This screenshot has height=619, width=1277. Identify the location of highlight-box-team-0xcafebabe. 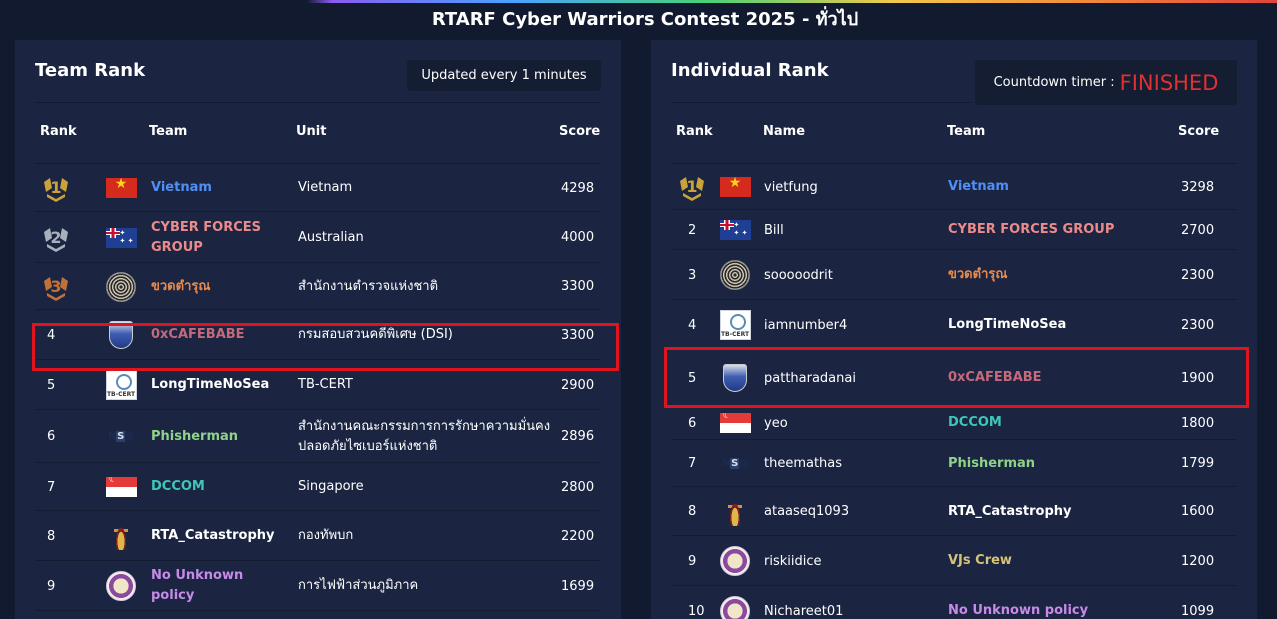
(325, 347).